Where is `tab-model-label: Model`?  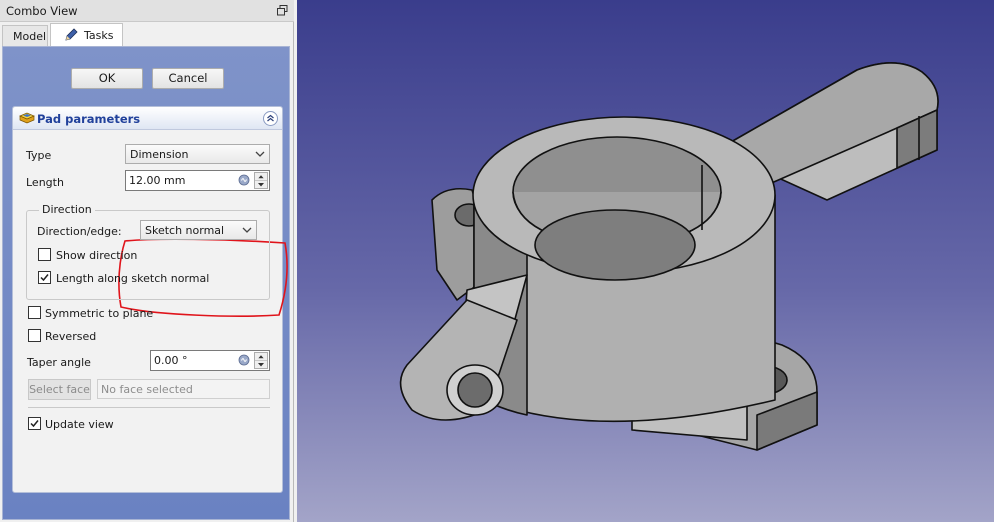
tab-model-label: Model is located at coordinates (30, 36).